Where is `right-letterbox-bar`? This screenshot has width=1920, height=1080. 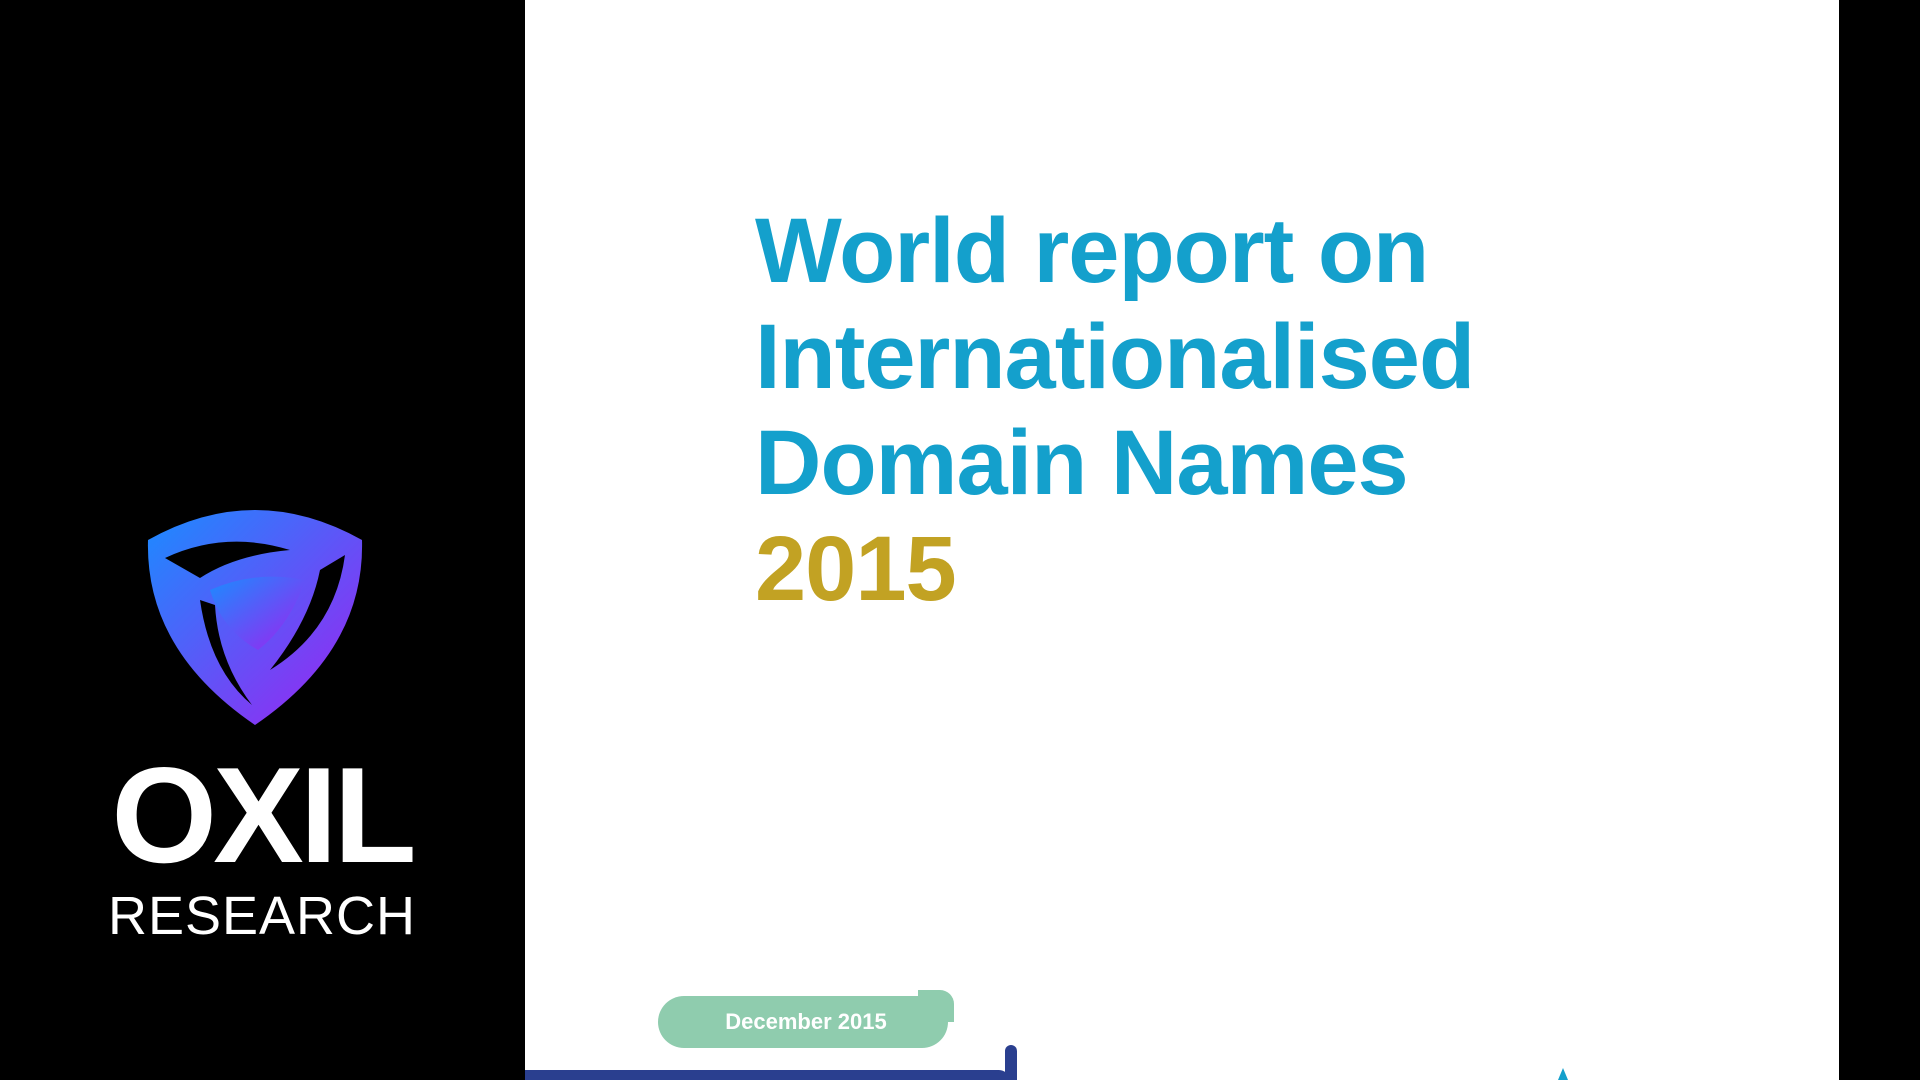 right-letterbox-bar is located at coordinates (1879, 540).